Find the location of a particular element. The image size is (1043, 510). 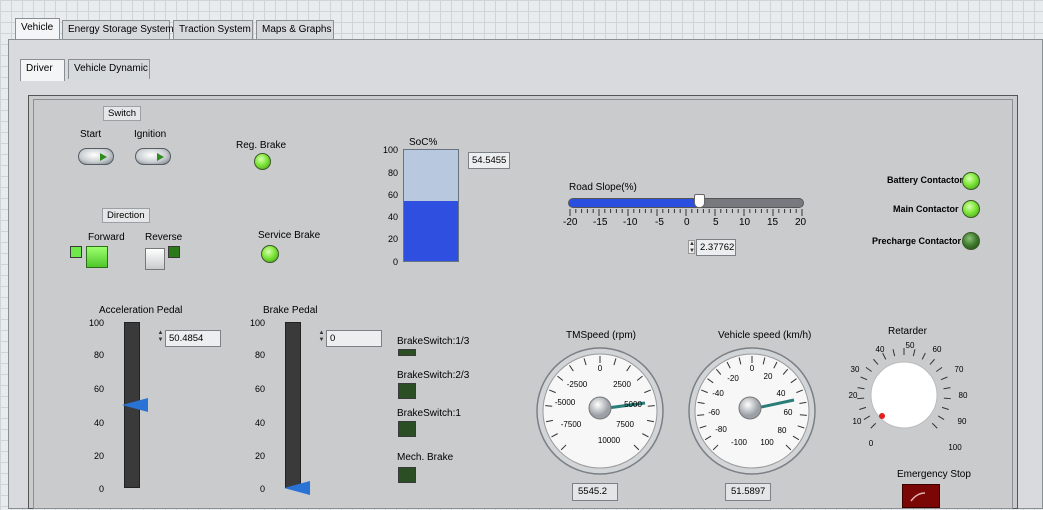

brake-pedal-spinner: ▲ ▼ is located at coordinates (321, 337).